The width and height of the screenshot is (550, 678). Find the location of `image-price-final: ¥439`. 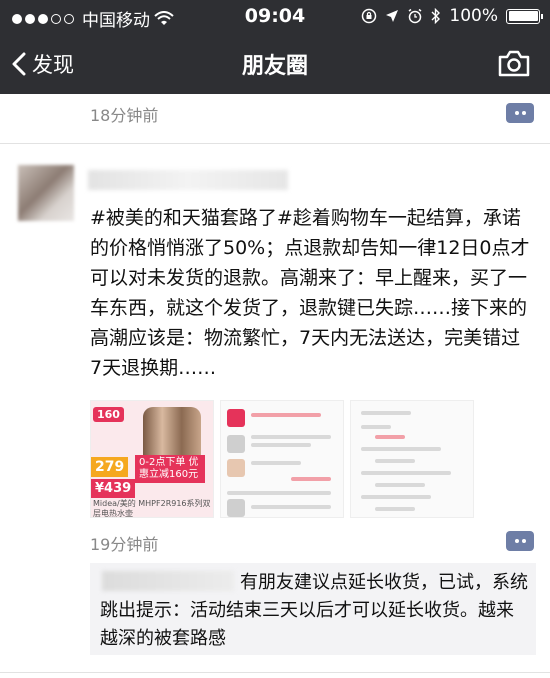

image-price-final: ¥439 is located at coordinates (113, 488).